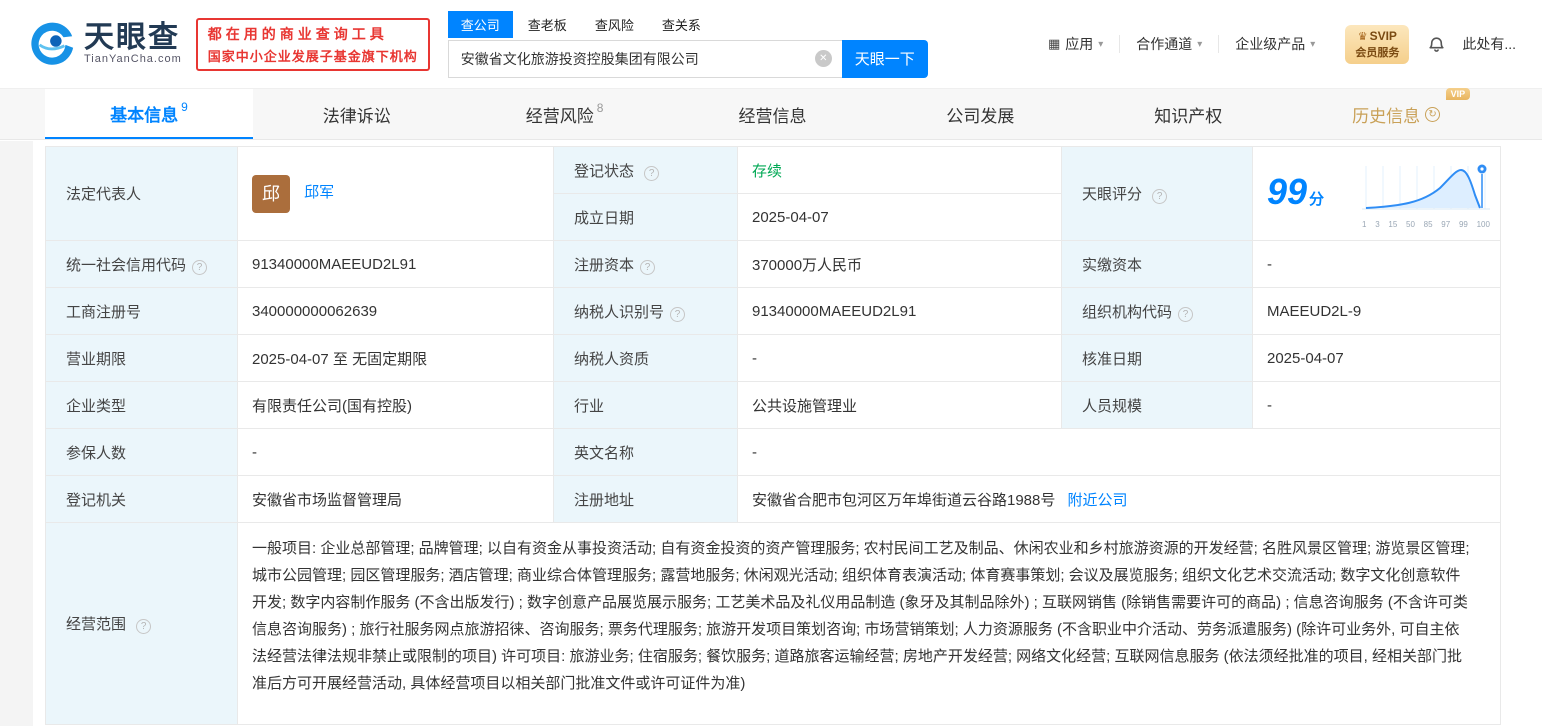  Describe the element at coordinates (16, 433) in the screenshot. I see `left-gutter` at that location.